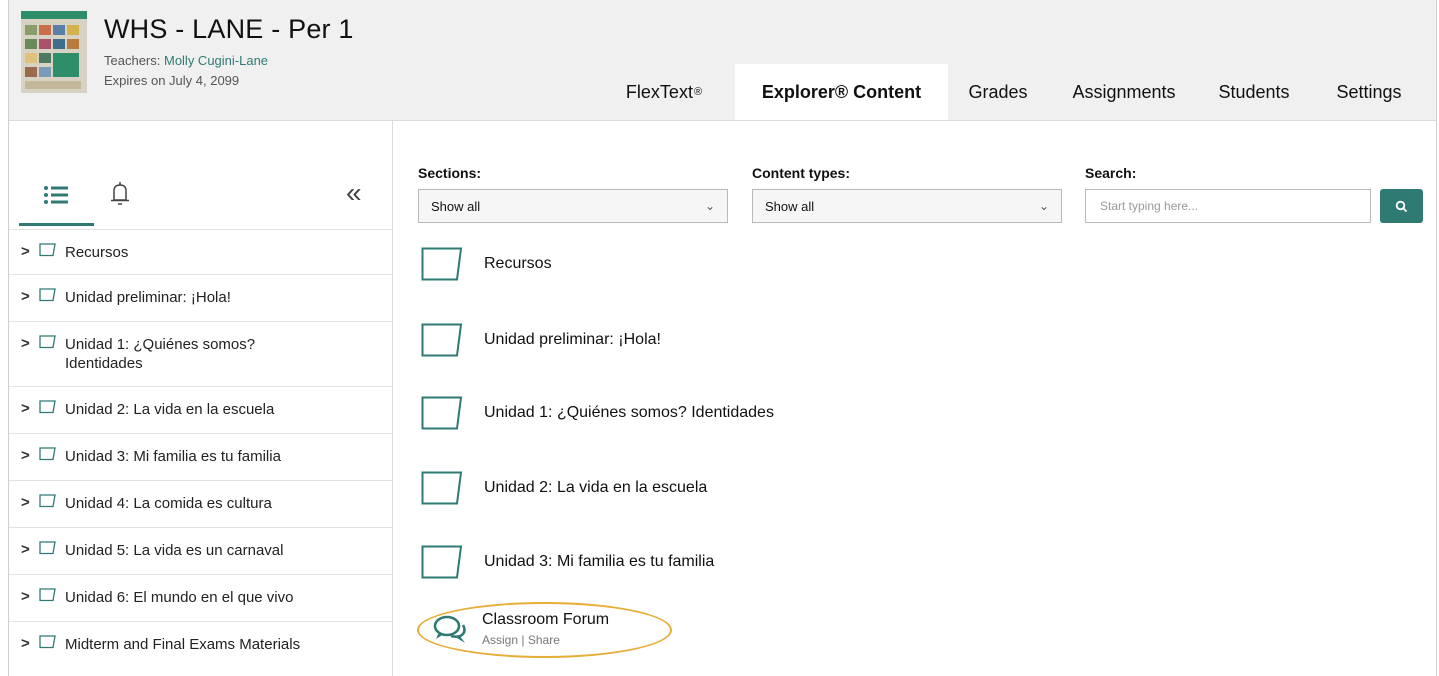  Describe the element at coordinates (1111, 173) in the screenshot. I see `search-label: Search:` at that location.